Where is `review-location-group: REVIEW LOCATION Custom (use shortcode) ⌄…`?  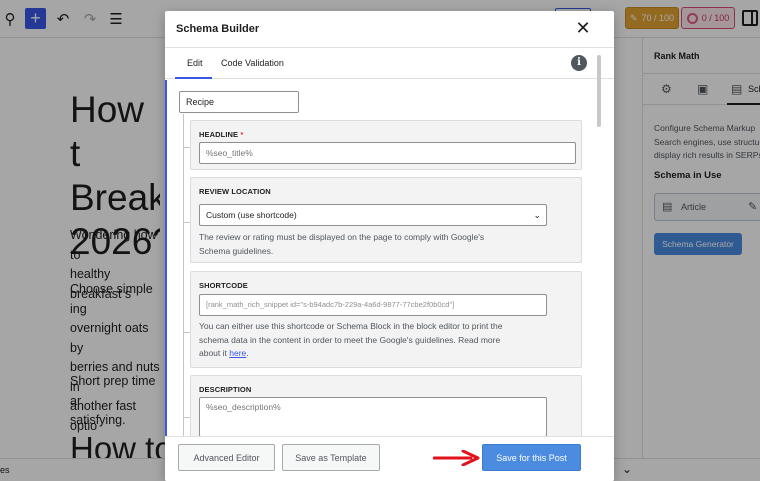
review-location-group: REVIEW LOCATION Custom (use shortcode) ⌄… is located at coordinates (386, 220).